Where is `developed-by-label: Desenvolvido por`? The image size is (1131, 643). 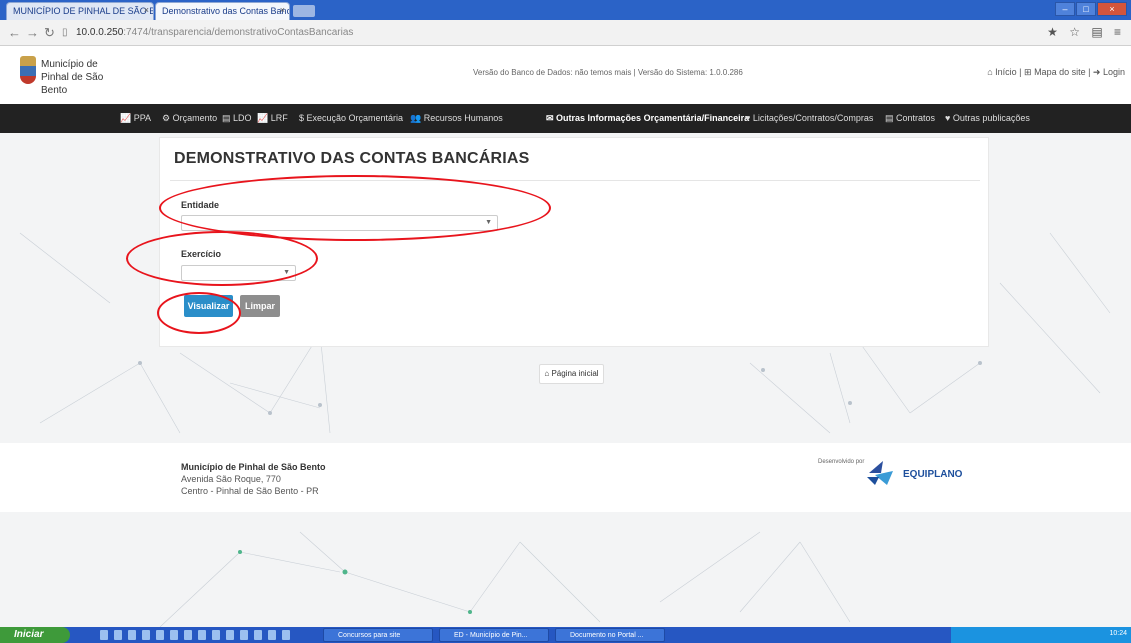 developed-by-label: Desenvolvido por is located at coordinates (841, 462).